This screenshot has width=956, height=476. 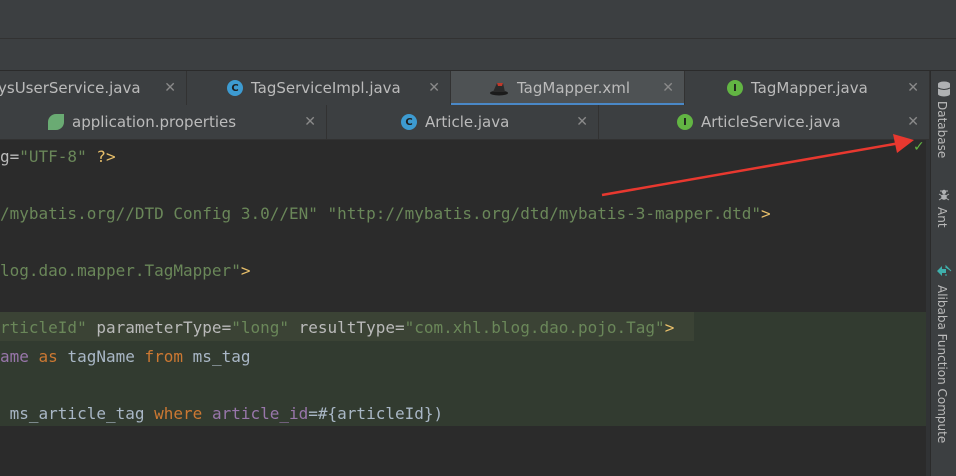 I want to click on tab-articleservice-java: I ArticleService.java ✕, so click(x=764, y=122).